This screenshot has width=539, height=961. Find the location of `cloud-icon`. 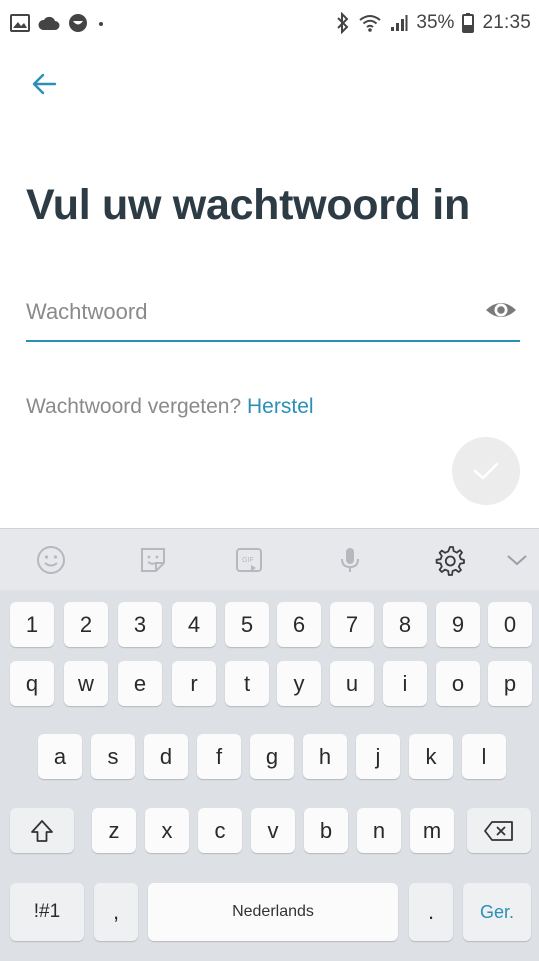

cloud-icon is located at coordinates (49, 23).